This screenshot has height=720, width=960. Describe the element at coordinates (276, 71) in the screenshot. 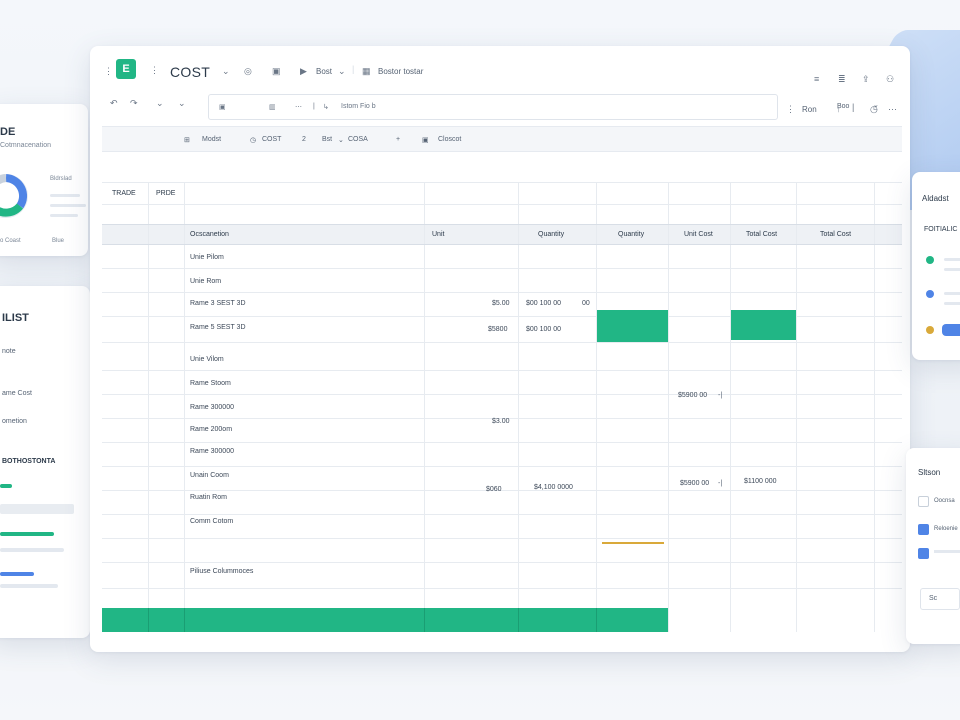

I see `save-icon: ▣` at that location.